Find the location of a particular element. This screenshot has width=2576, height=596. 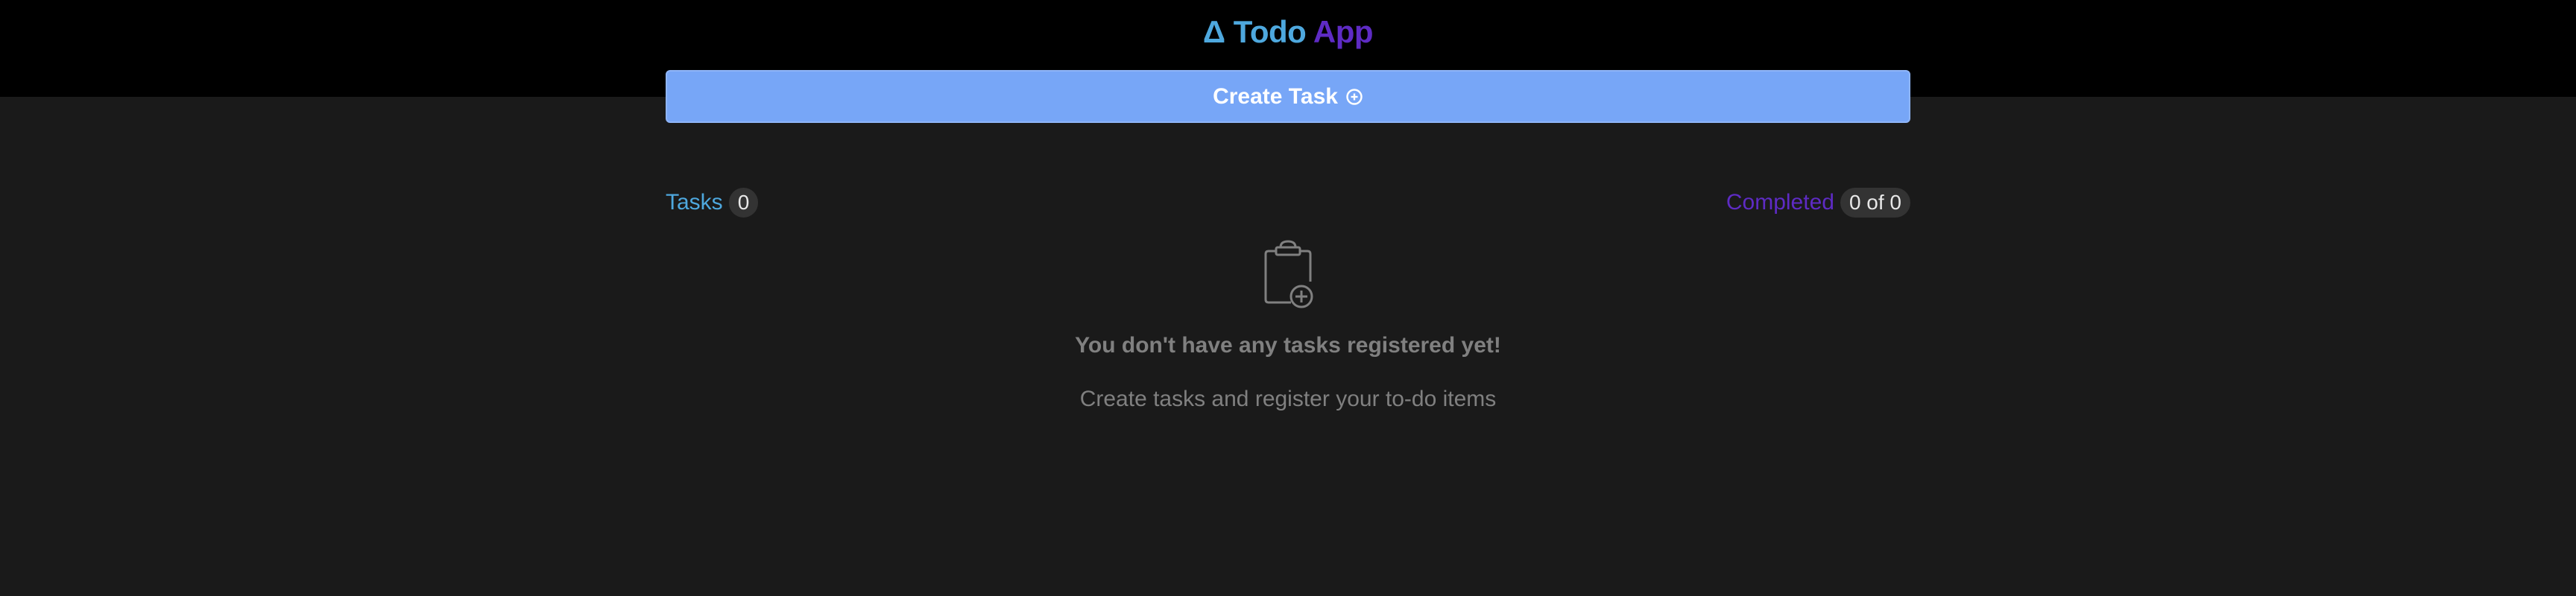

plus-circle-icon is located at coordinates (1354, 97).